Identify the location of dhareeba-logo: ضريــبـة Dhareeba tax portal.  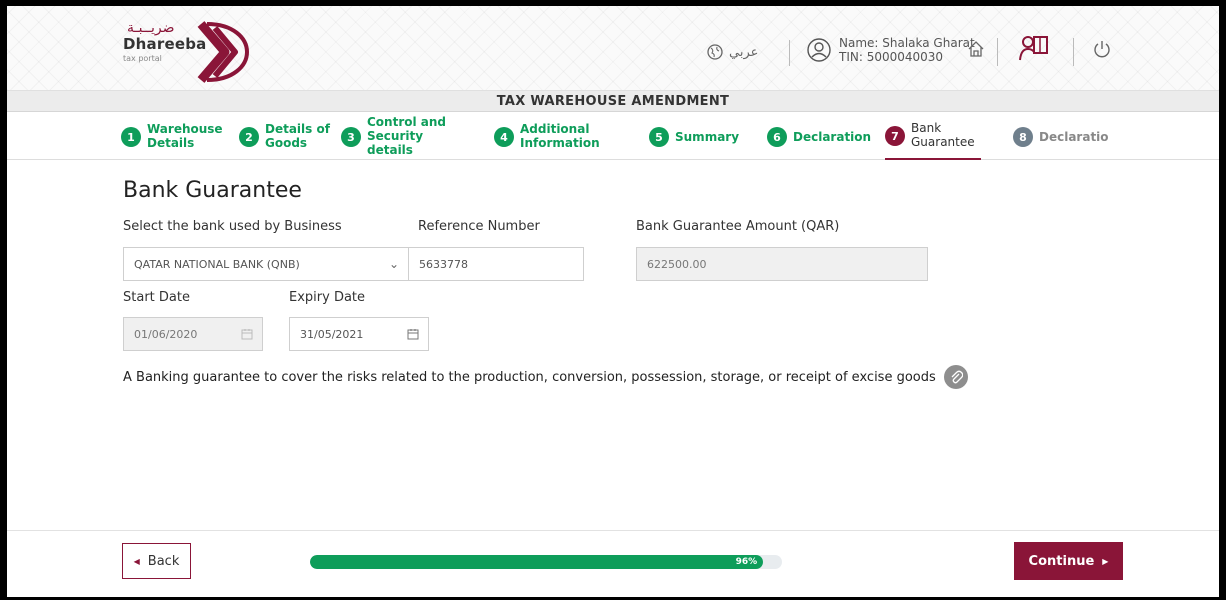
(187, 52).